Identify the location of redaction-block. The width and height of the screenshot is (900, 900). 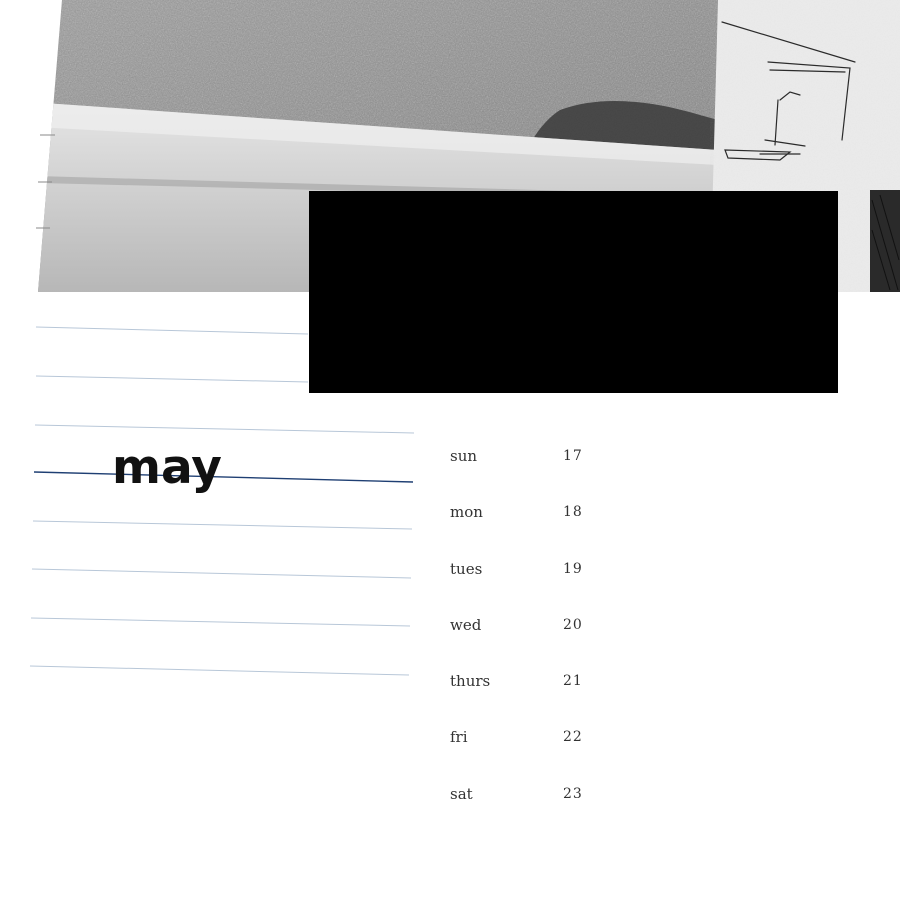
(573, 292).